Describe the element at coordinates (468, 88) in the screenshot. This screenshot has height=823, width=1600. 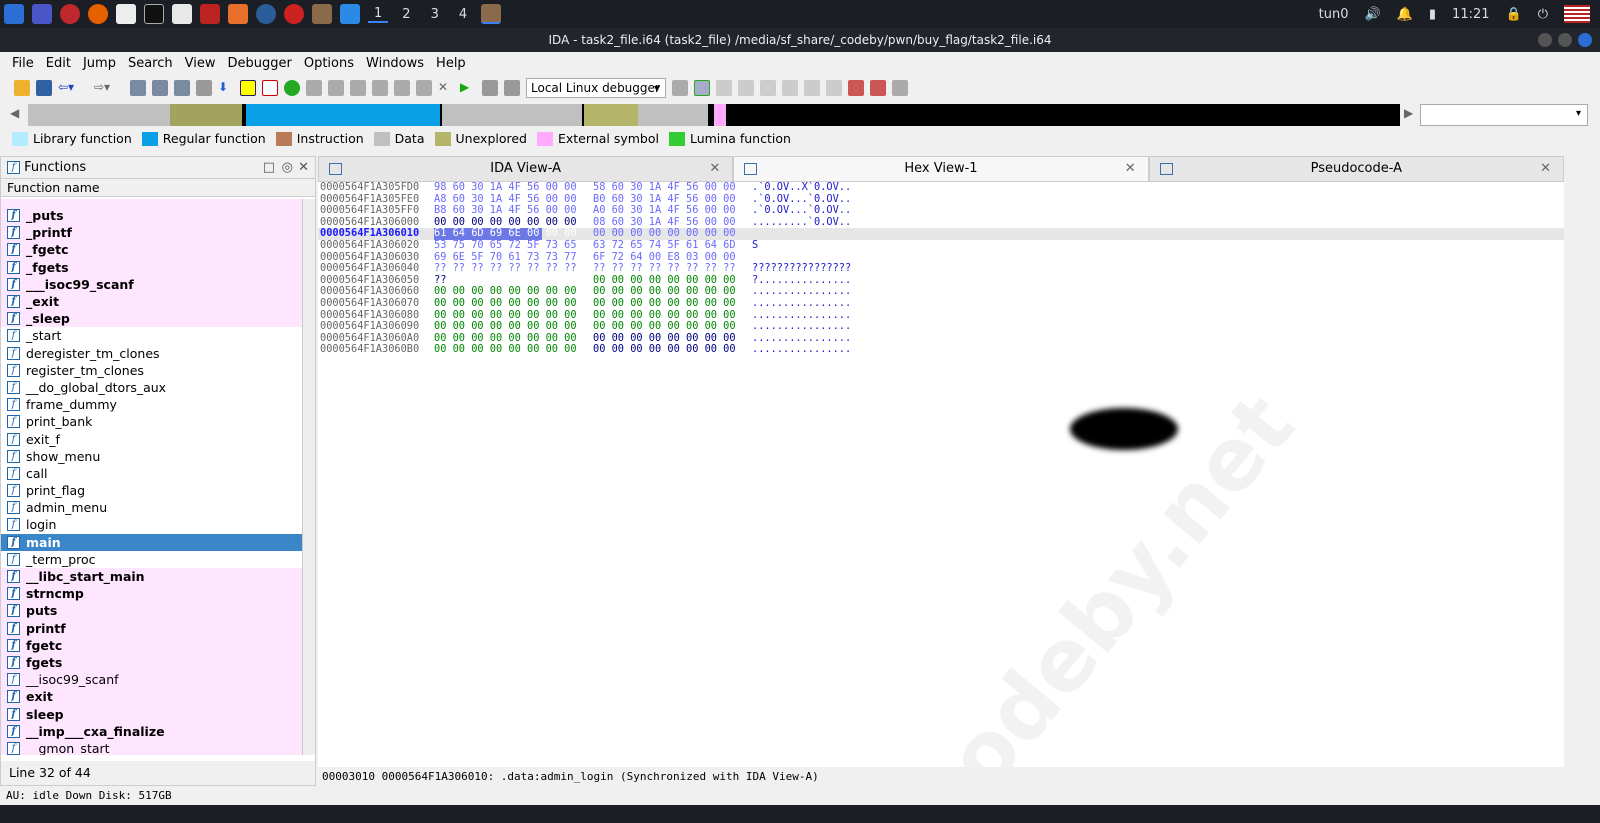
I see `start-debug-icon: ▶` at that location.